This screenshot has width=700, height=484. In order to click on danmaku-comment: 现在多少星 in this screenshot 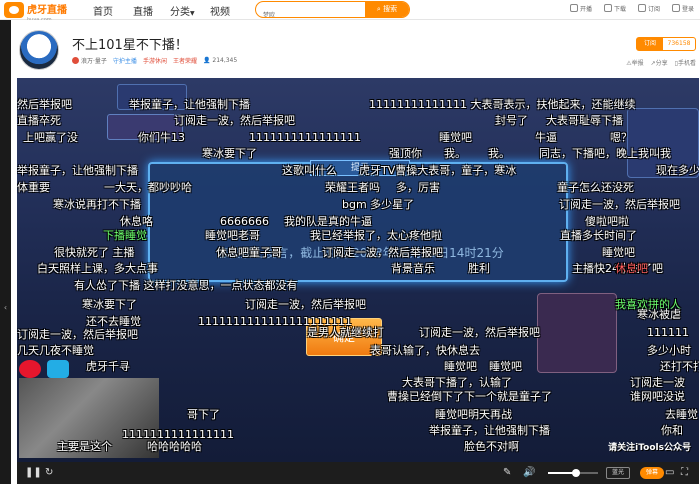, I will do `click(677, 170)`.